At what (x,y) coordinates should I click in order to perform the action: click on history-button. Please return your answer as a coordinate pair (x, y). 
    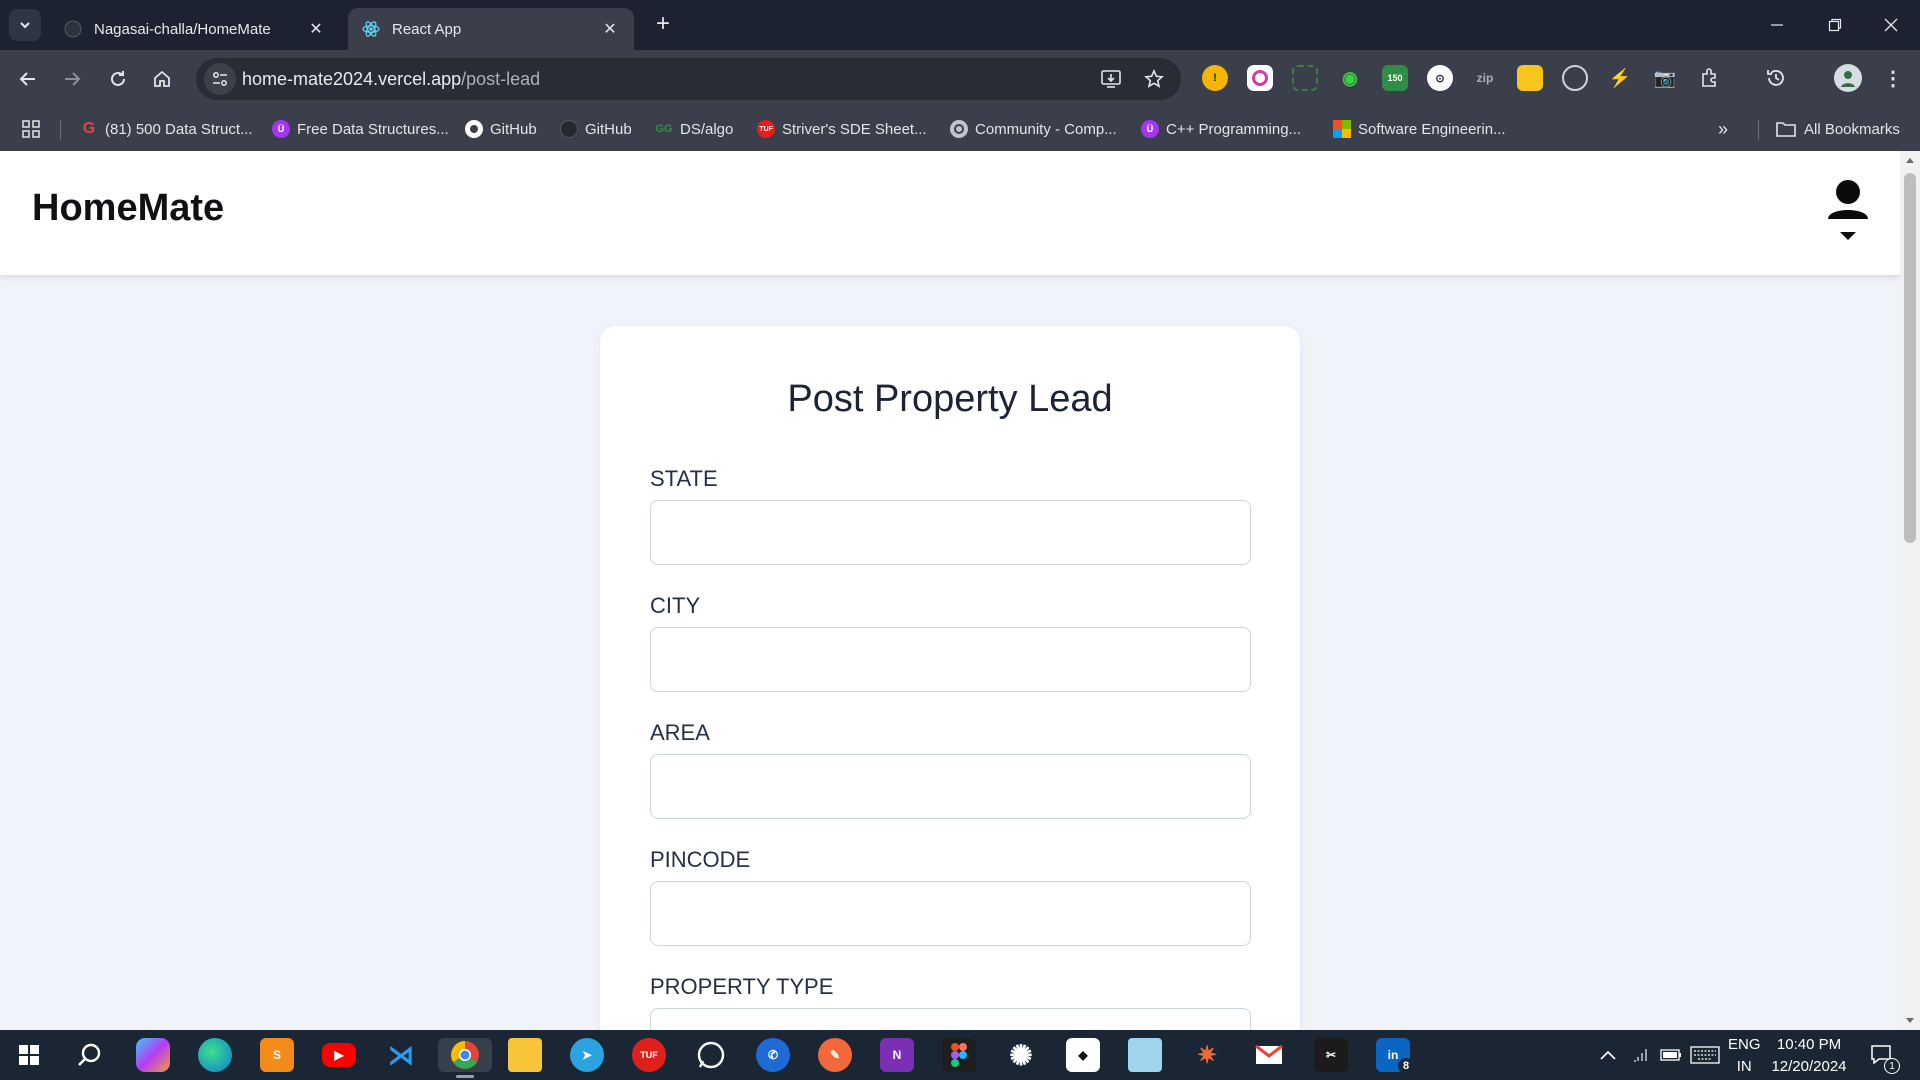
    Looking at the image, I should click on (1776, 78).